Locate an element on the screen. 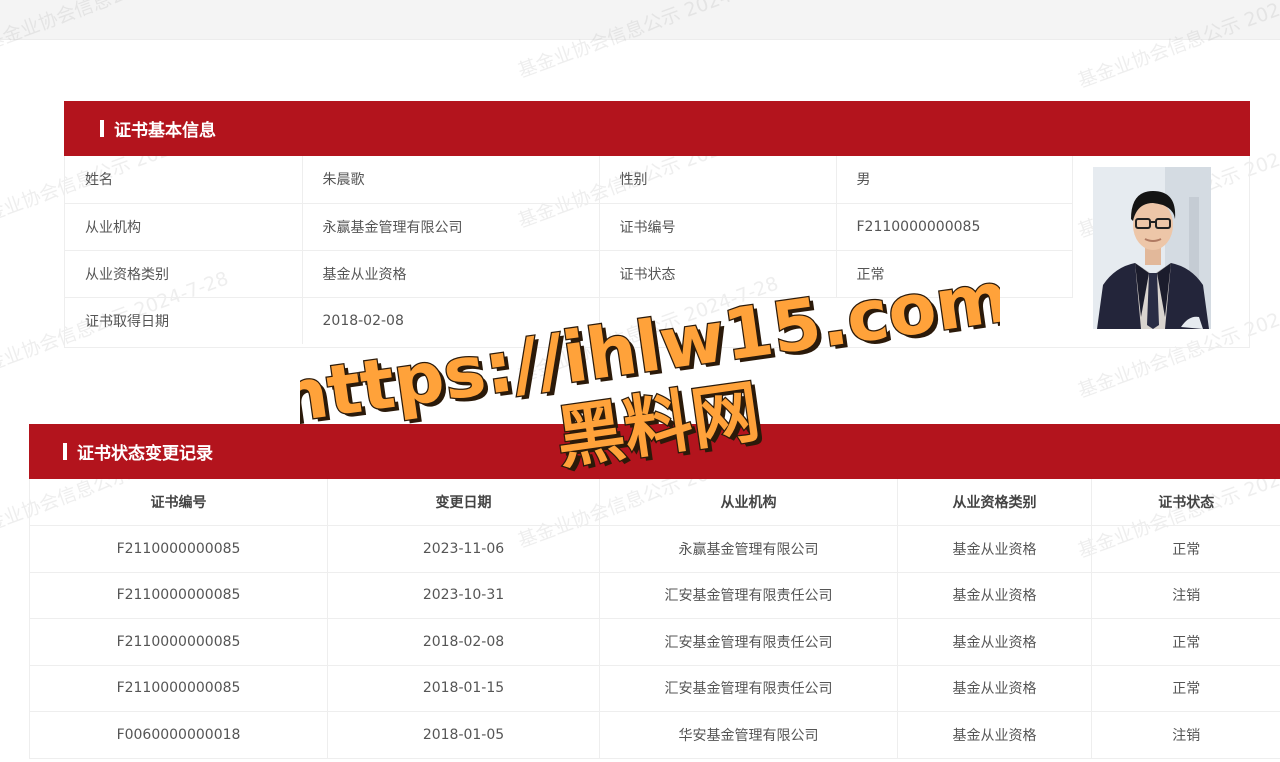 The image size is (1280, 762). info-label: 证书编号 is located at coordinates (718, 227).